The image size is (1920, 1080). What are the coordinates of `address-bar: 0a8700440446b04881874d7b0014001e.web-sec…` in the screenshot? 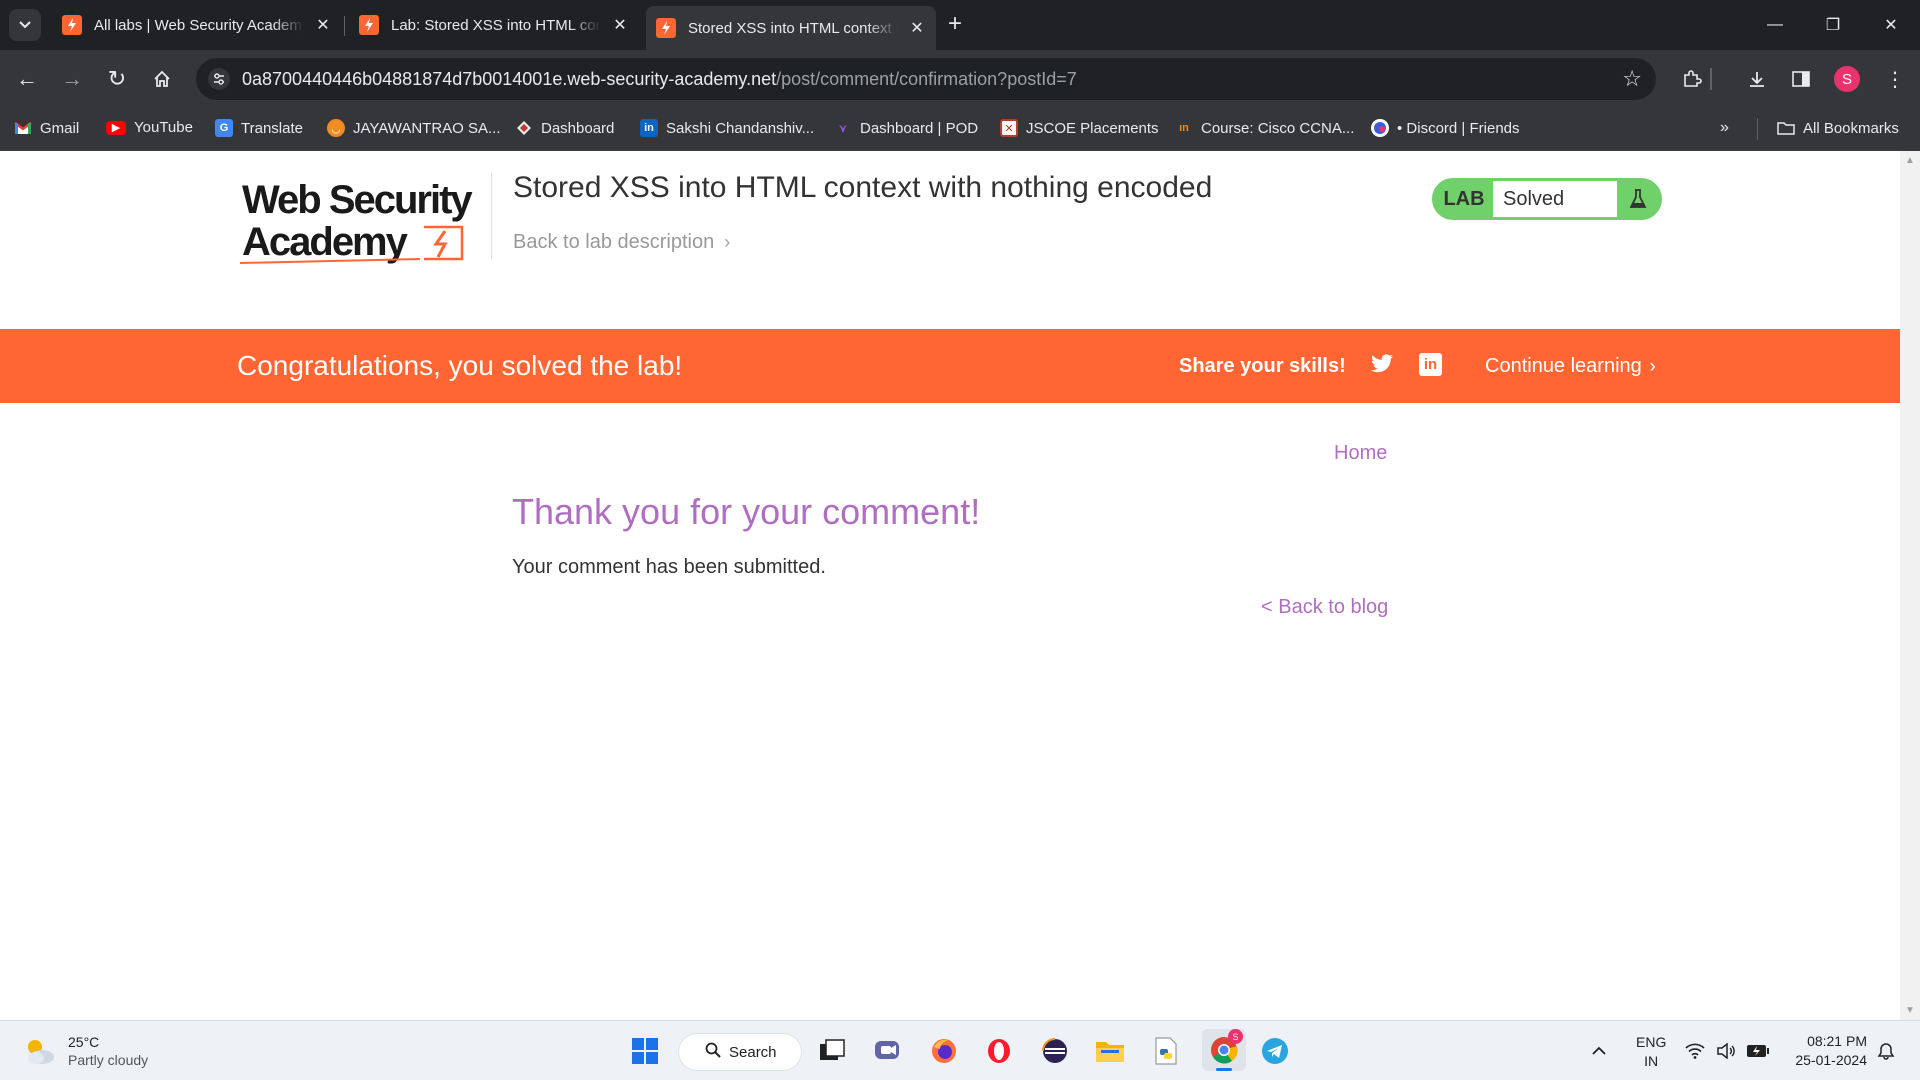 It's located at (926, 79).